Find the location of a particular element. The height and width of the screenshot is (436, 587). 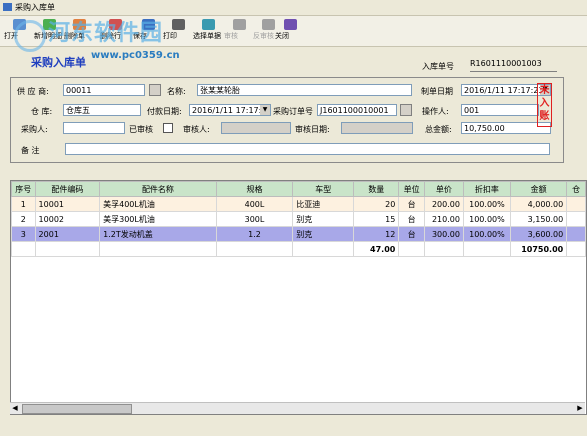

table-cell: 2001 is located at coordinates (67, 234).